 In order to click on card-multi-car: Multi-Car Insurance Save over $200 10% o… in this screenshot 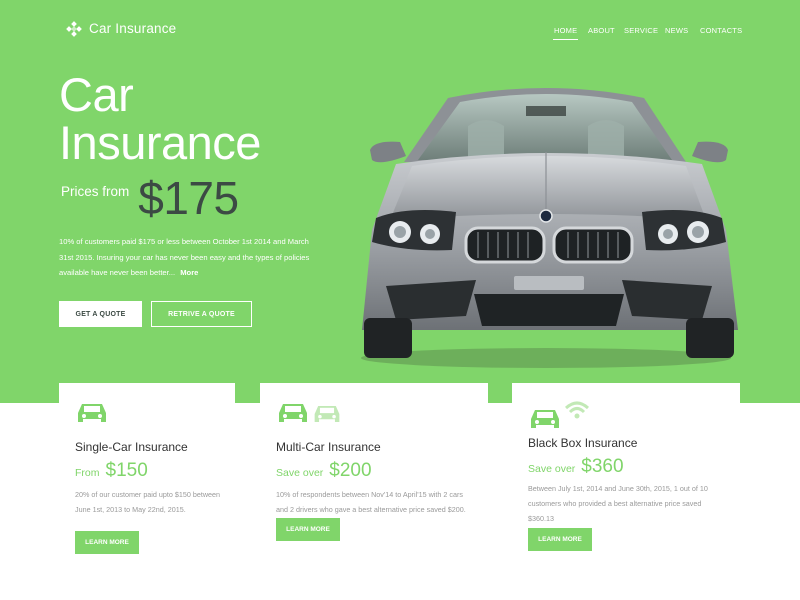, I will do `click(374, 491)`.